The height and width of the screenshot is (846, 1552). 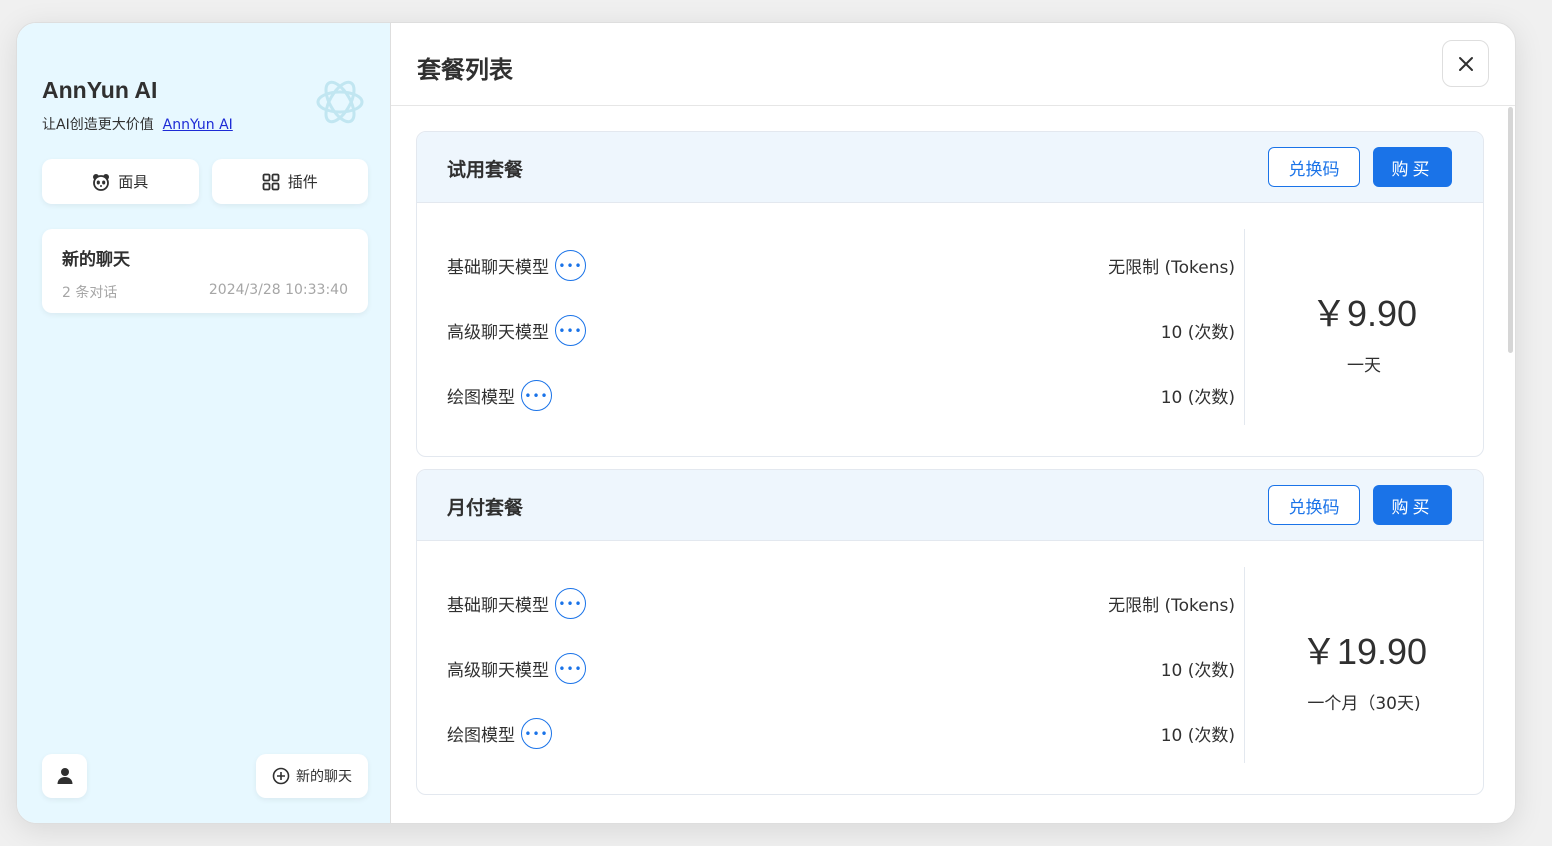 What do you see at coordinates (324, 777) in the screenshot?
I see `new-chat-label: 新的聊天` at bounding box center [324, 777].